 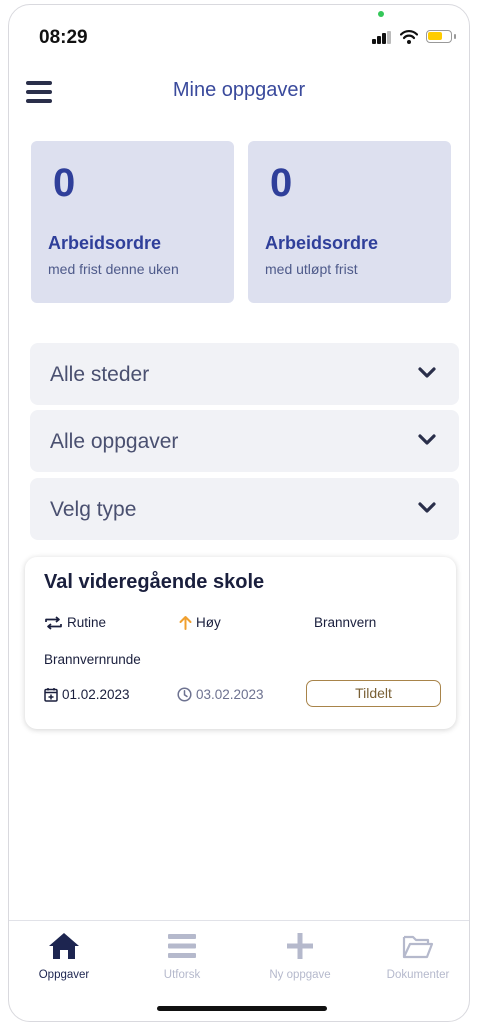 What do you see at coordinates (409, 37) in the screenshot?
I see `wifi-icon` at bounding box center [409, 37].